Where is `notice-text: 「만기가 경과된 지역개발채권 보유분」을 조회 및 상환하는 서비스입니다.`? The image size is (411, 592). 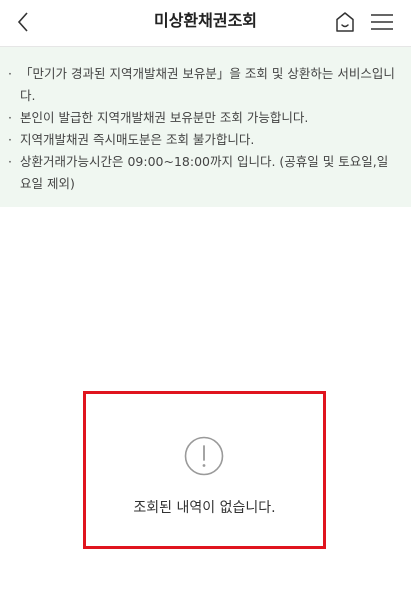
notice-text: 「만기가 경과된 지역개발채권 보유분」을 조회 및 상환하는 서비스입니다. is located at coordinates (207, 84).